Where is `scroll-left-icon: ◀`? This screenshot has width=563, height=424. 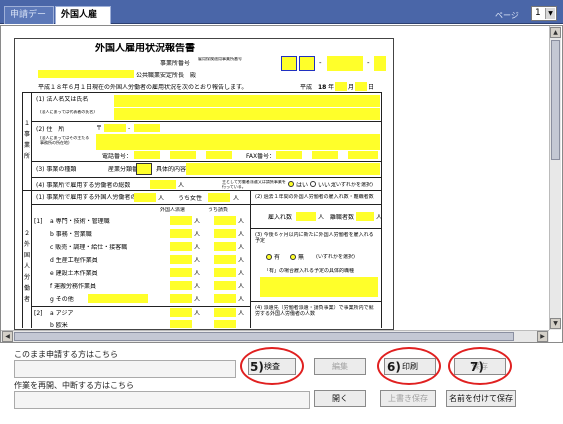 scroll-left-icon: ◀ is located at coordinates (7, 336).